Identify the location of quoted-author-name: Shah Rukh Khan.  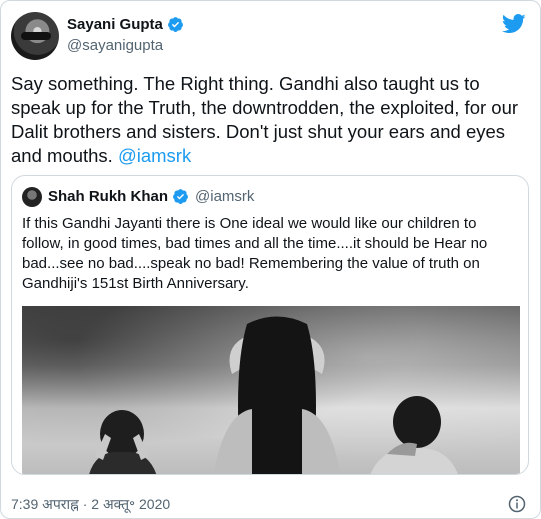
(108, 196).